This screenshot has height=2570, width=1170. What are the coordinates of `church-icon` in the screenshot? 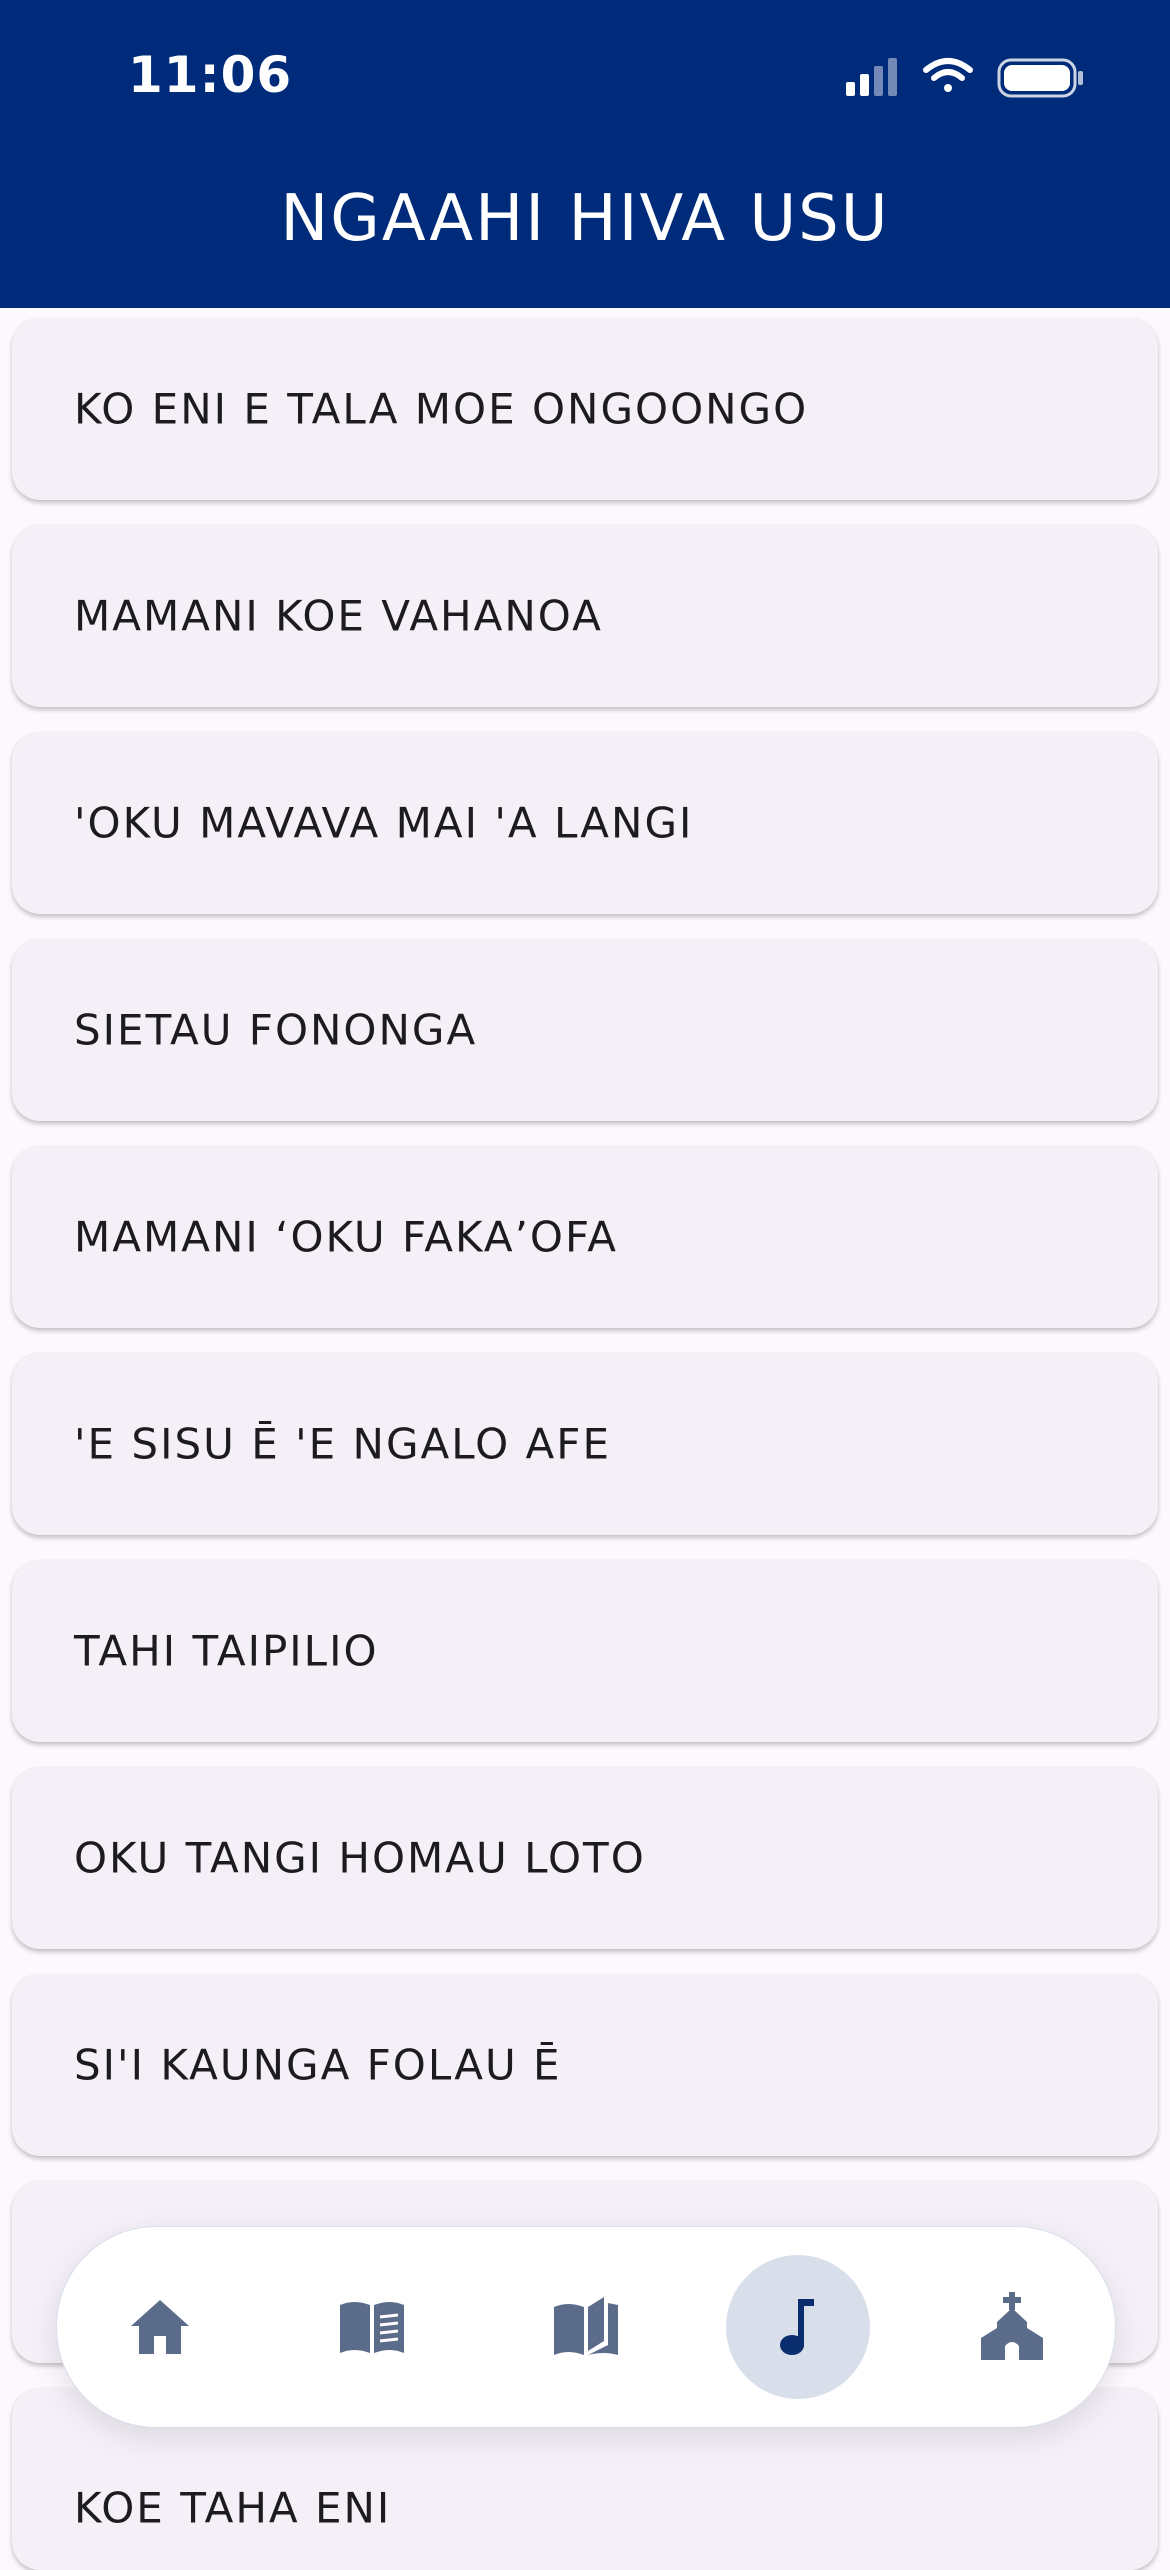 It's located at (1012, 2326).